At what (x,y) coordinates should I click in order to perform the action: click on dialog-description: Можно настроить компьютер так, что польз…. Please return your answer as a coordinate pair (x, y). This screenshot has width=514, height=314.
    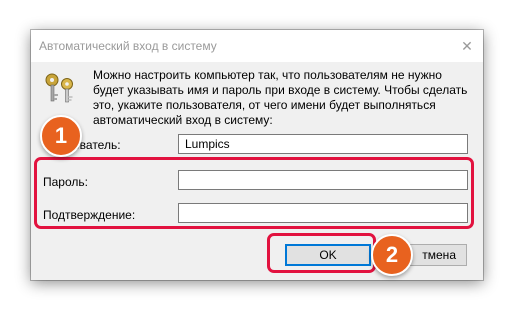
    Looking at the image, I should click on (280, 97).